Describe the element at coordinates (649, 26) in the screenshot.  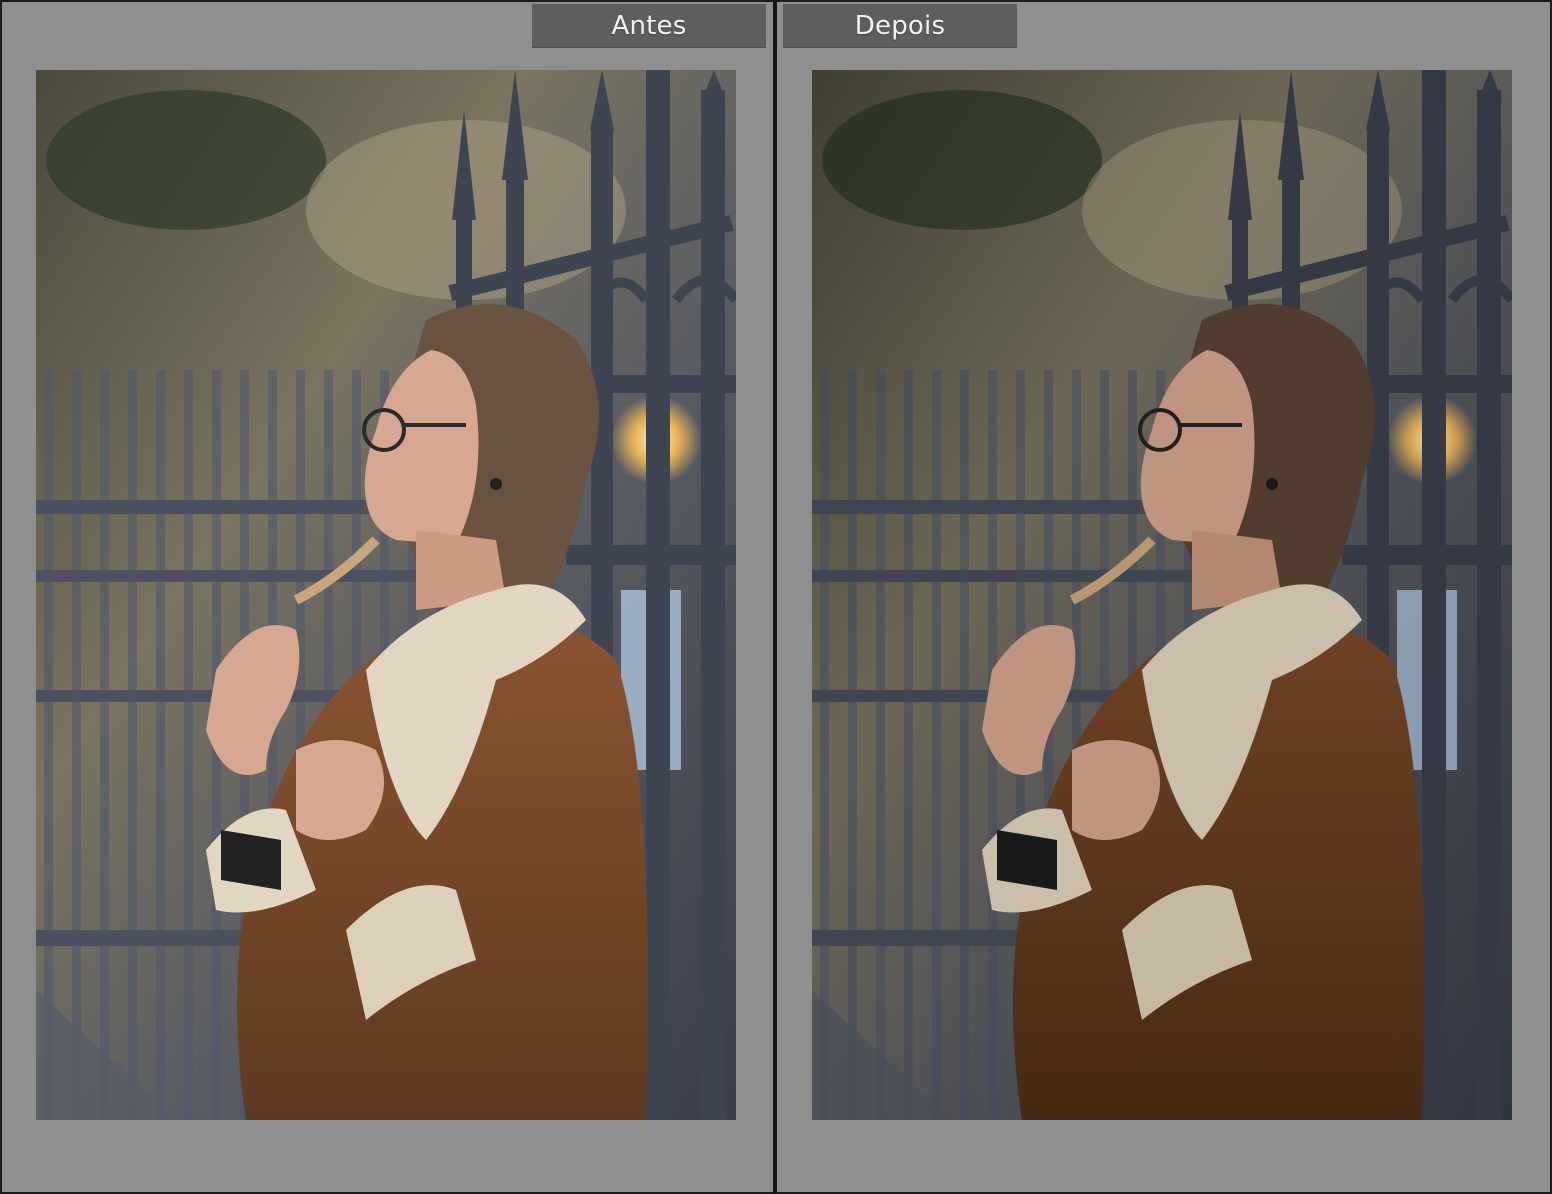
I see `before-label: Antes` at that location.